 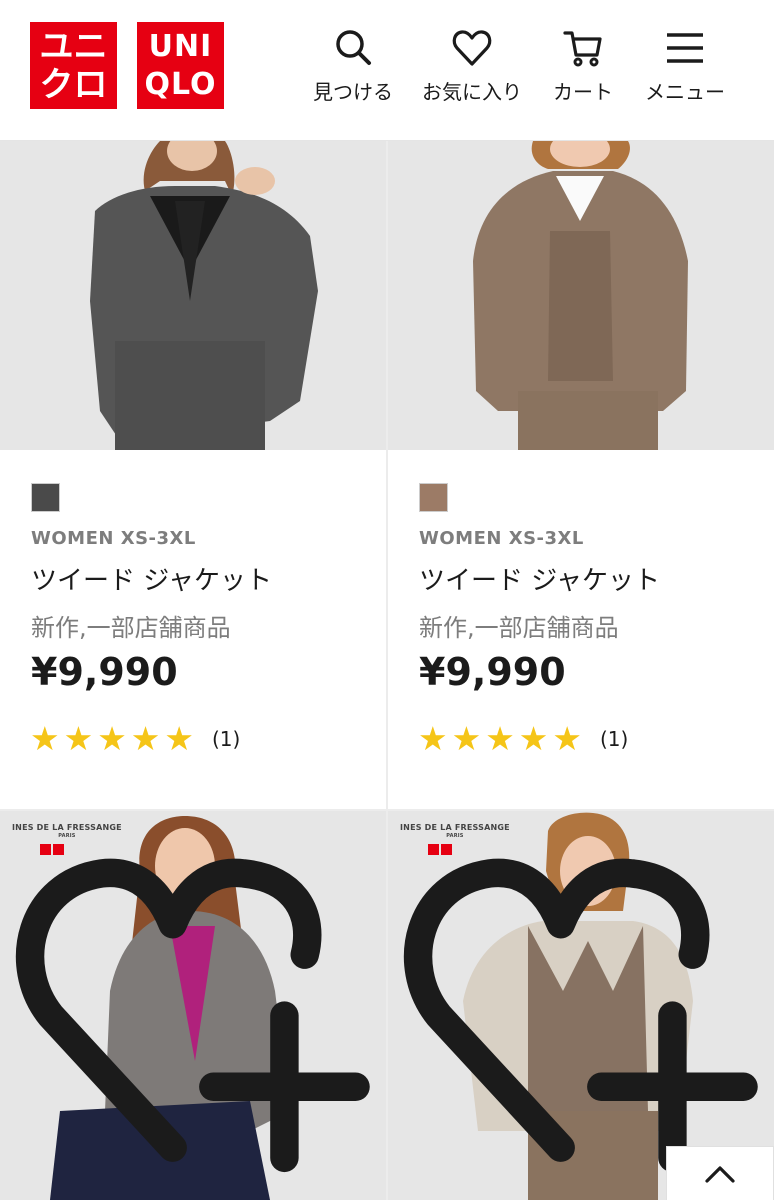 I want to click on nav-menu-label: メニュー, so click(x=685, y=92).